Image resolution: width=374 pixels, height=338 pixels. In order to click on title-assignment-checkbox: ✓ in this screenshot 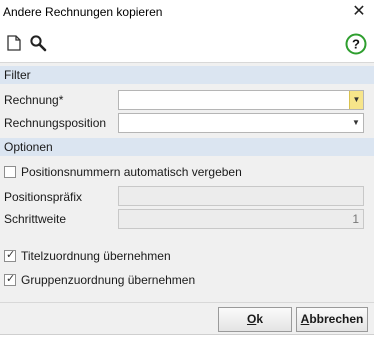, I will do `click(10, 255)`.